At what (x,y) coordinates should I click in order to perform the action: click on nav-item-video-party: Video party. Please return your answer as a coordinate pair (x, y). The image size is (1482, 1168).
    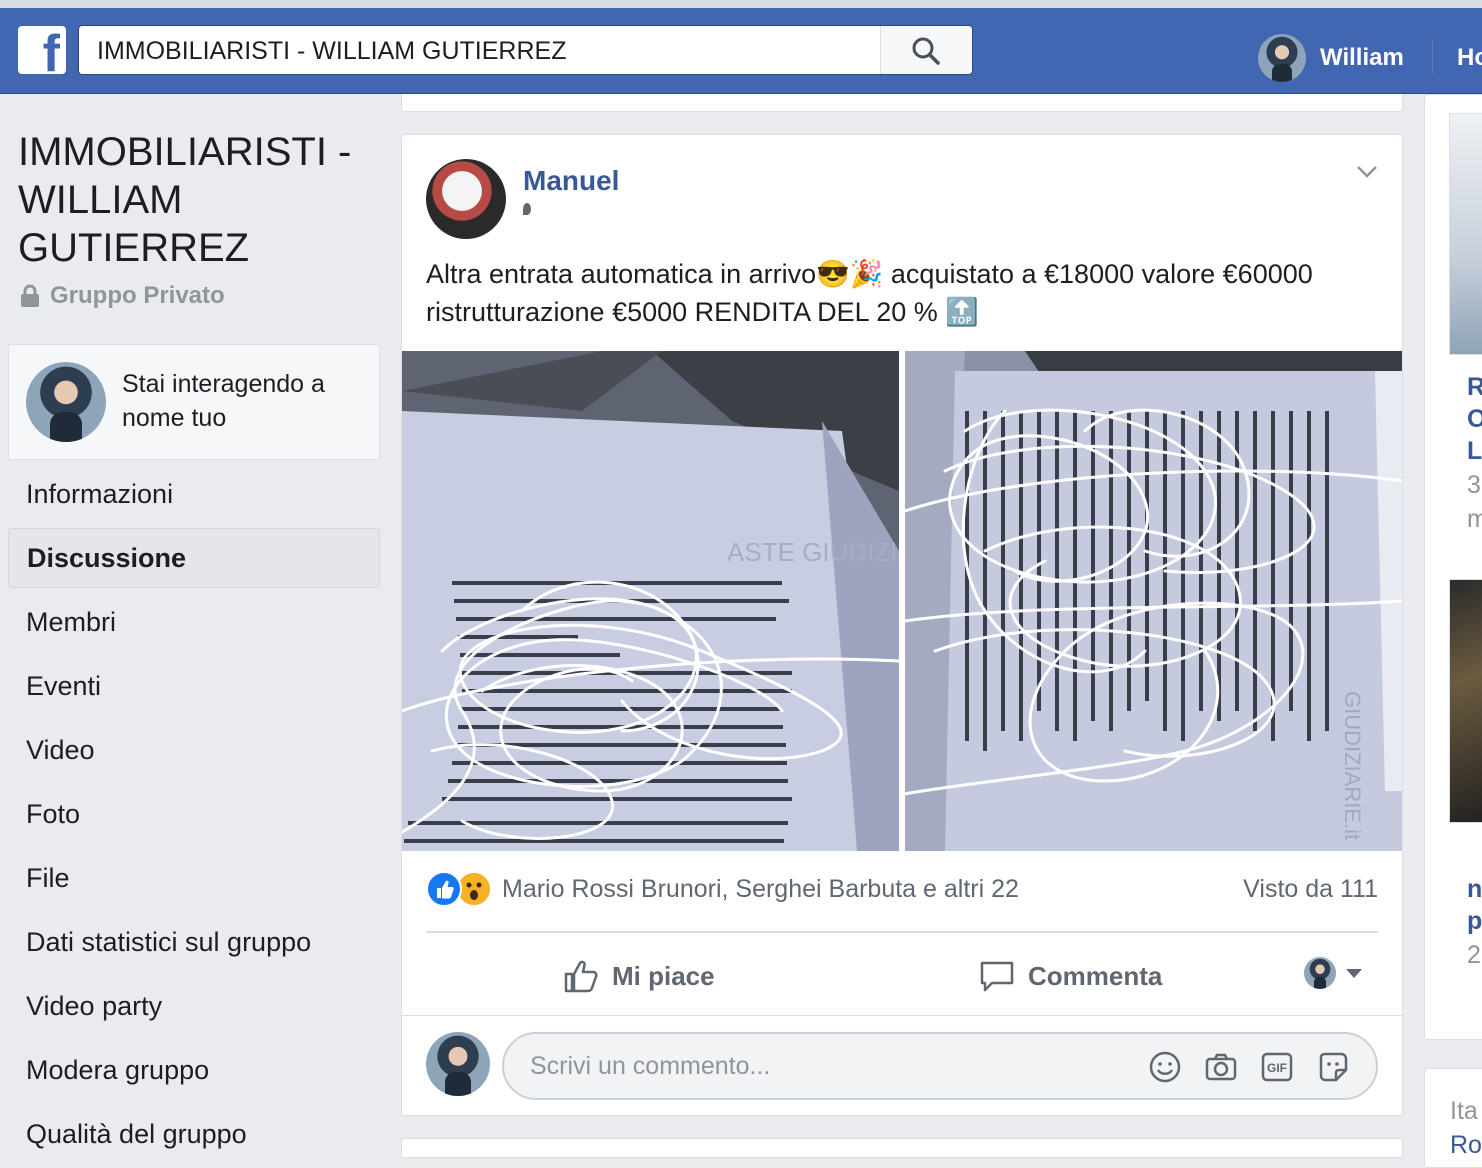
    Looking at the image, I should click on (194, 1008).